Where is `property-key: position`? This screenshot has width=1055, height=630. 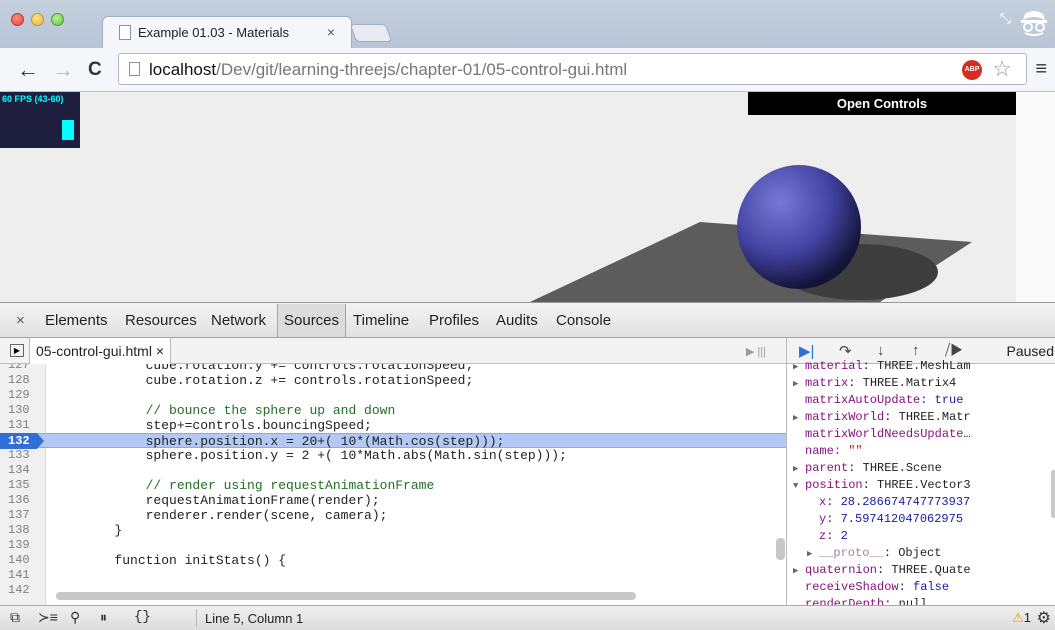 property-key: position is located at coordinates (834, 485).